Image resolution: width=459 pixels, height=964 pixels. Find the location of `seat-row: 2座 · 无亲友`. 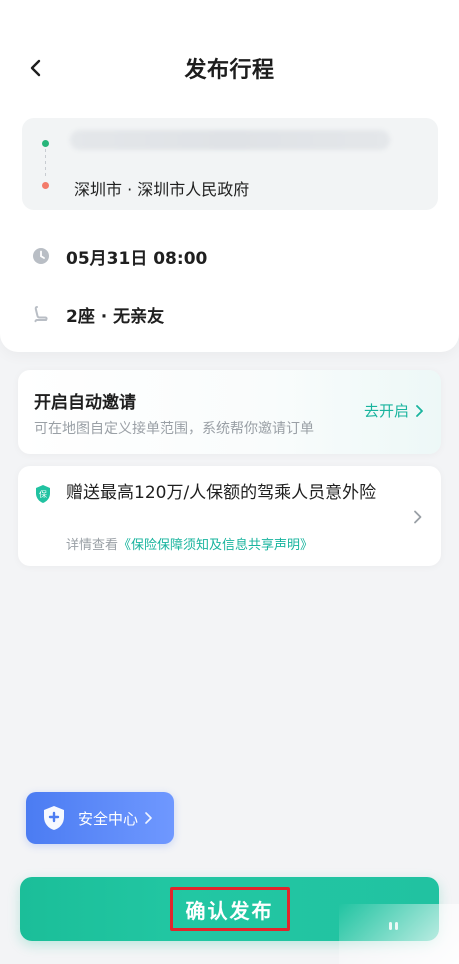

seat-row: 2座 · 无亲友 is located at coordinates (98, 314).